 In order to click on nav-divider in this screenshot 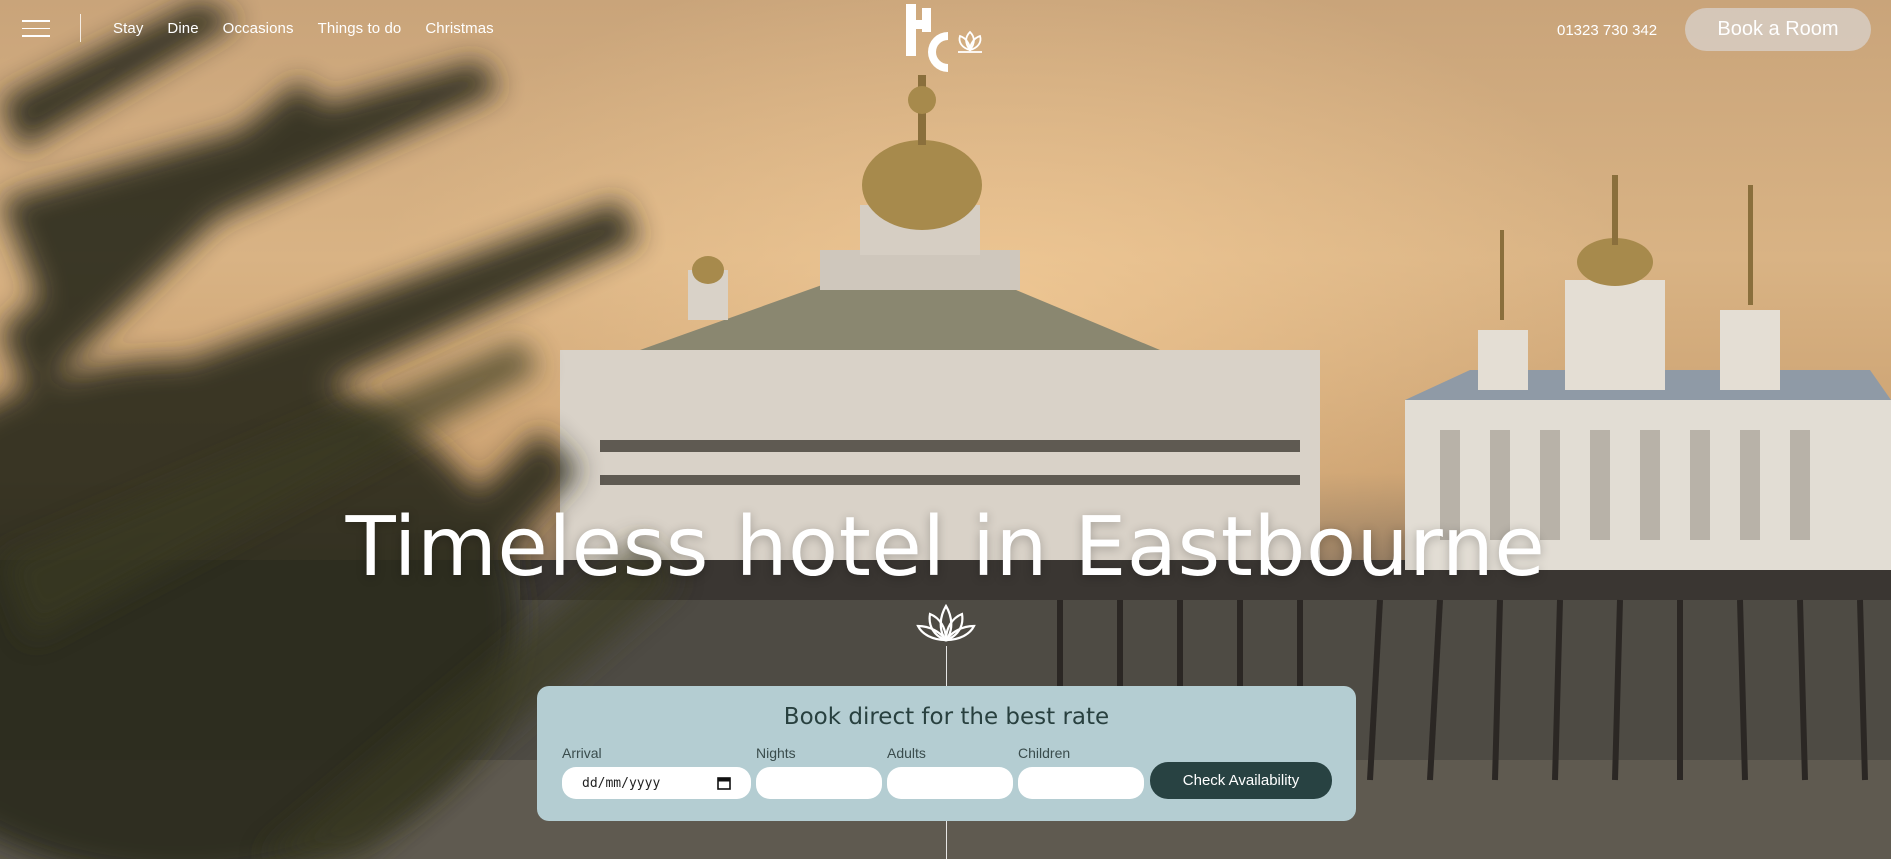, I will do `click(80, 28)`.